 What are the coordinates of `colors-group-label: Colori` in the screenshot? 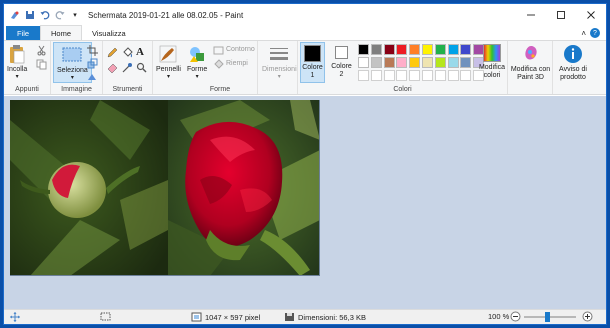 It's located at (402, 89).